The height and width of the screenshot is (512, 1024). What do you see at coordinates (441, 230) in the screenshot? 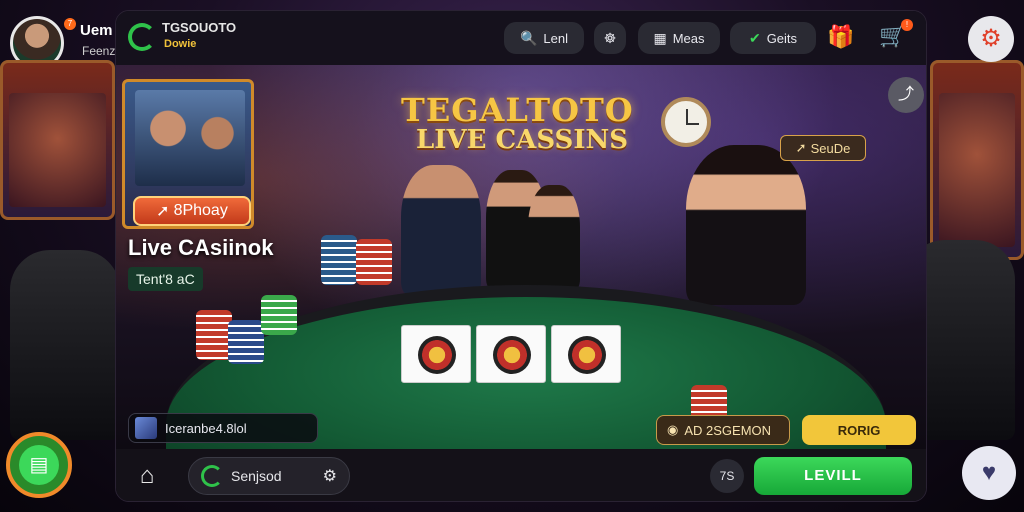
I see `dealer-man` at bounding box center [441, 230].